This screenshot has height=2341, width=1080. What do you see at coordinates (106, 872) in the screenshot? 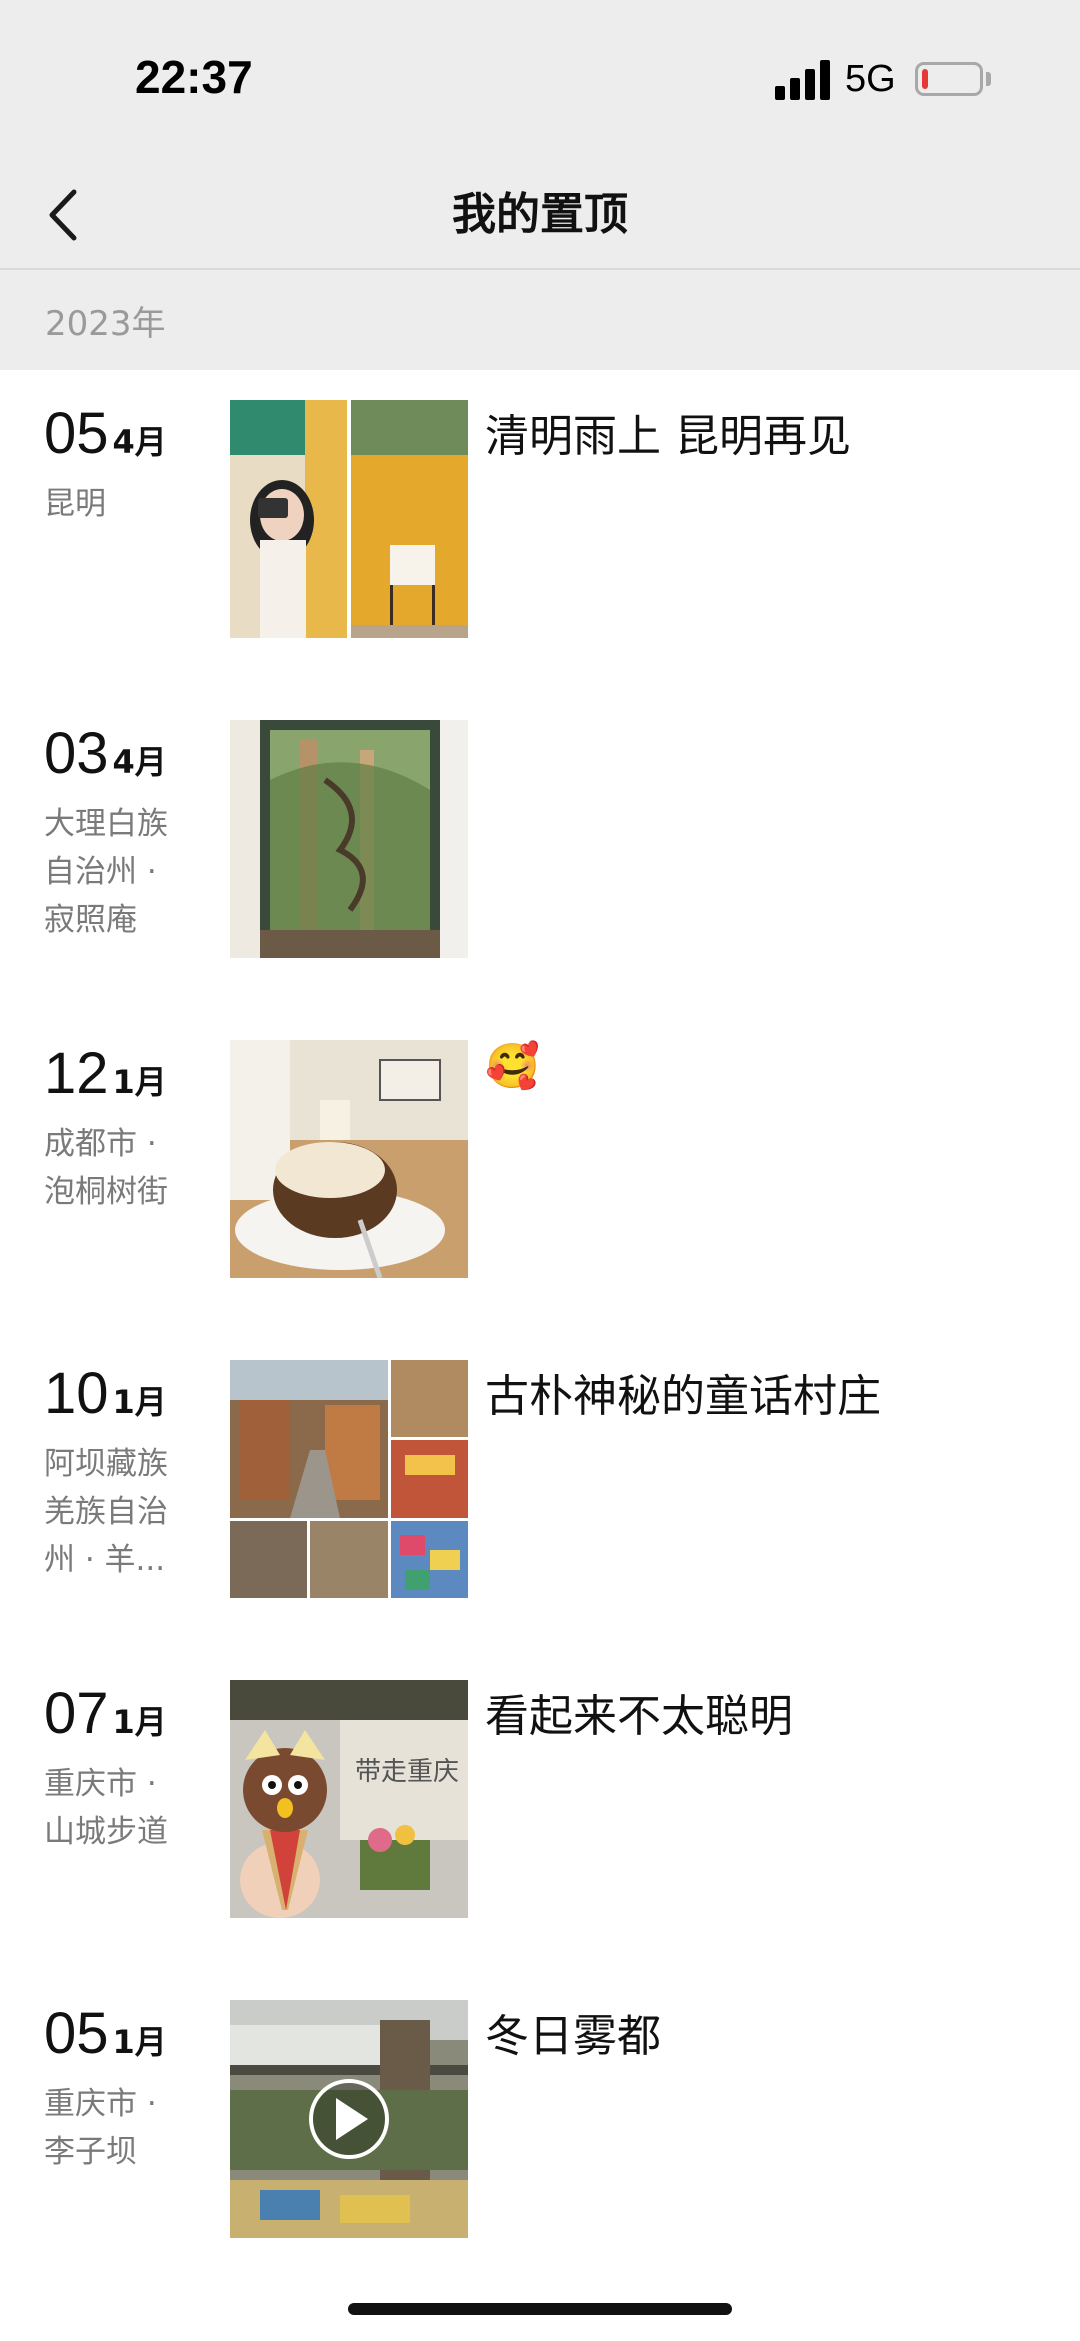
I see `post-location: 大理白族自治州 · 寂照庵` at bounding box center [106, 872].